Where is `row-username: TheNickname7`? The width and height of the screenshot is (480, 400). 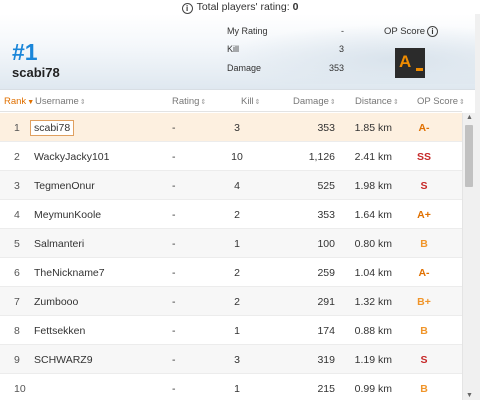 row-username: TheNickname7 is located at coordinates (69, 273).